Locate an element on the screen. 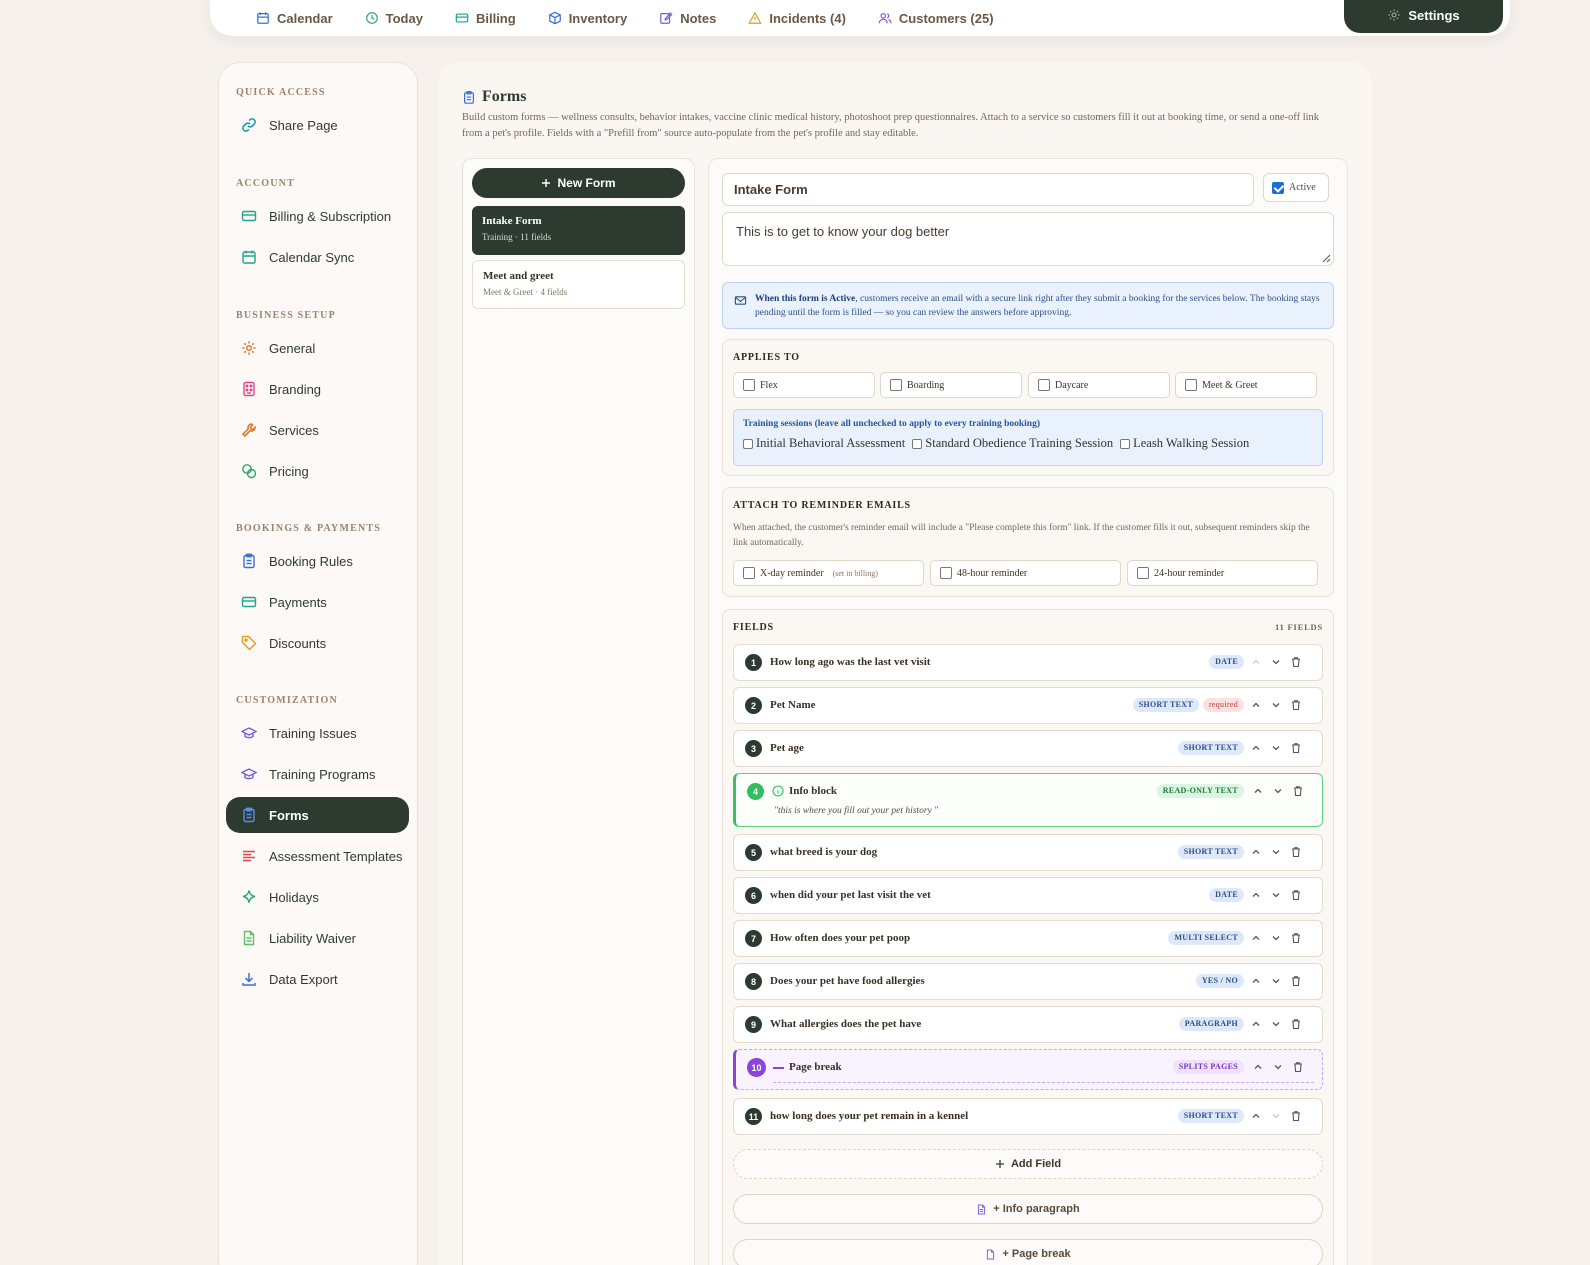  add-page-break-button: + Page break is located at coordinates (1028, 1252).